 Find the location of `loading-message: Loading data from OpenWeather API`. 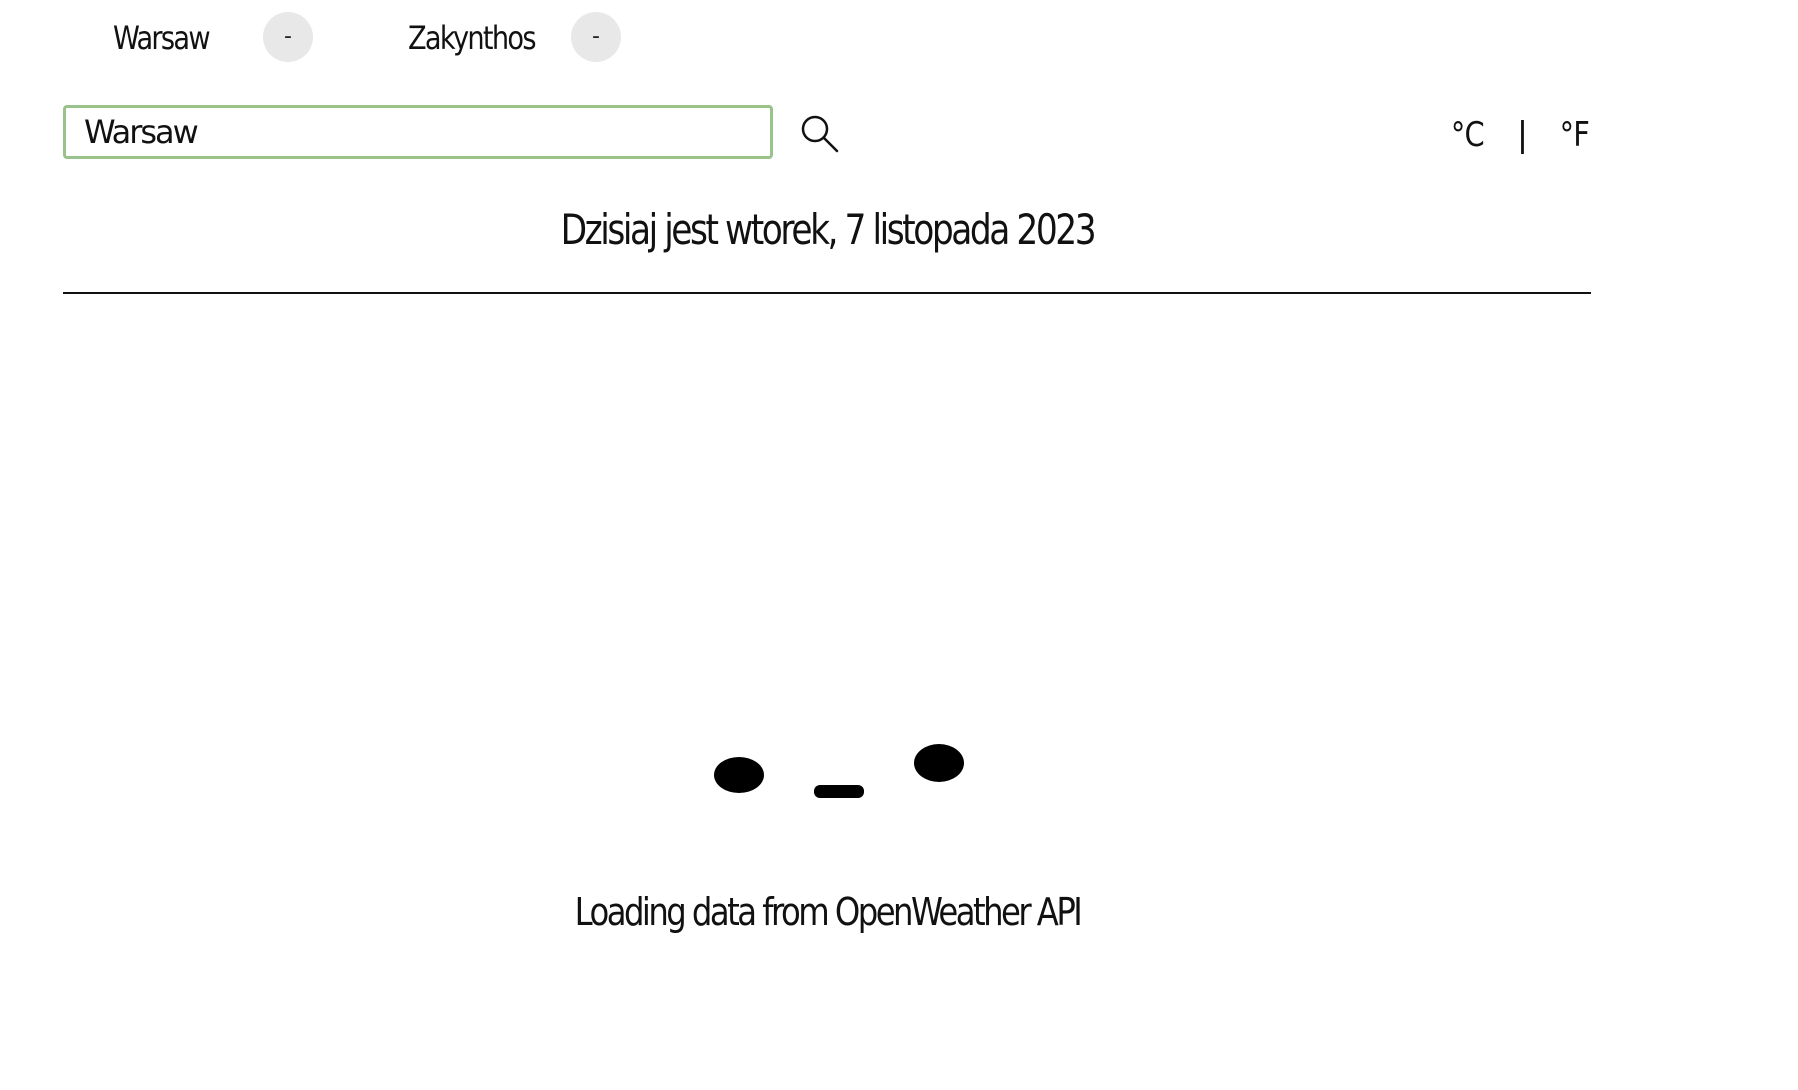

loading-message: Loading data from OpenWeather API is located at coordinates (827, 912).